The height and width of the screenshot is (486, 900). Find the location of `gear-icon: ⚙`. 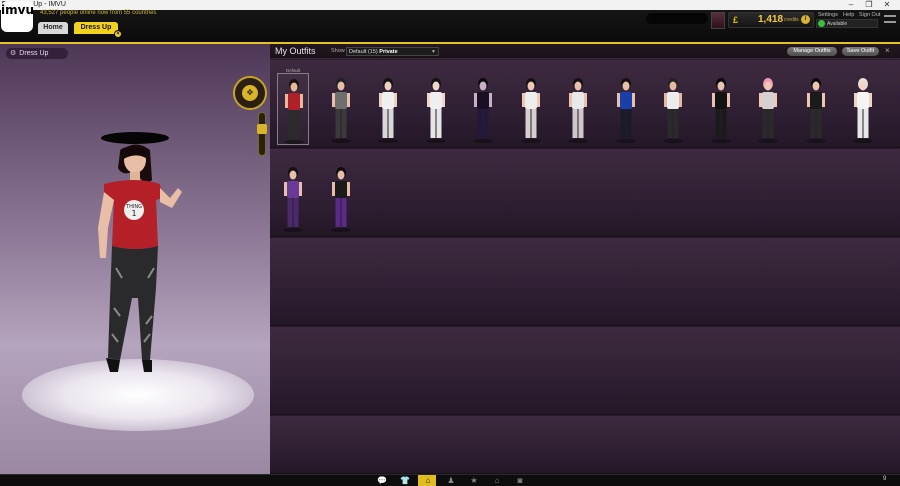

gear-icon: ⚙ is located at coordinates (13, 53).